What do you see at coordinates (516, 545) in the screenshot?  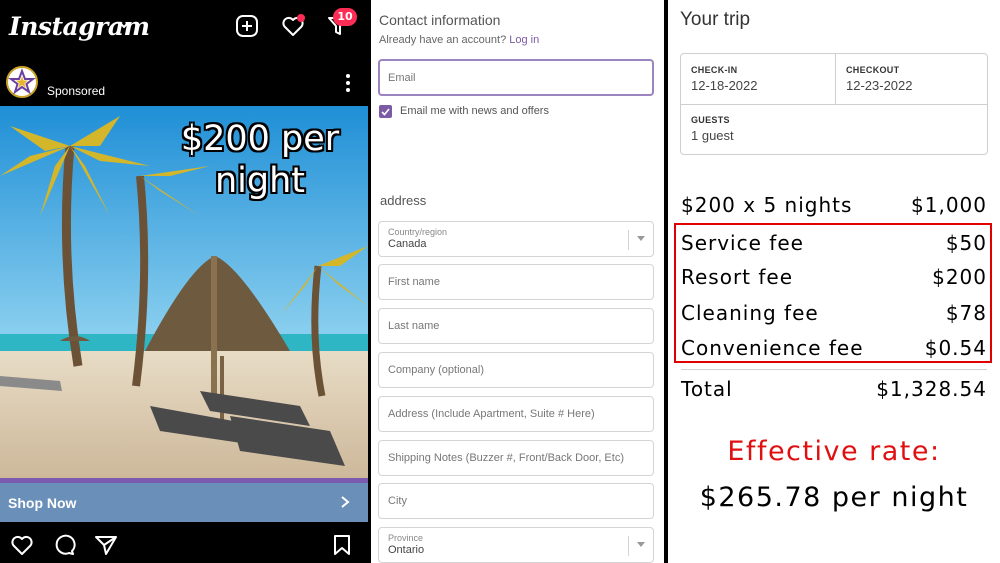 I see `province-select: Province Ontario` at bounding box center [516, 545].